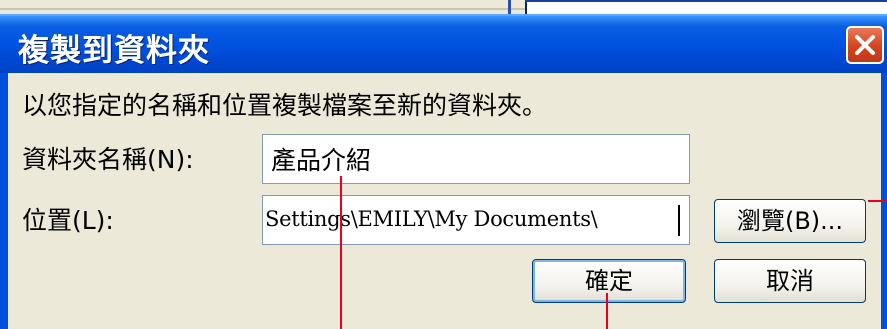 This screenshot has height=329, width=887. I want to click on background-window, so click(263, 7).